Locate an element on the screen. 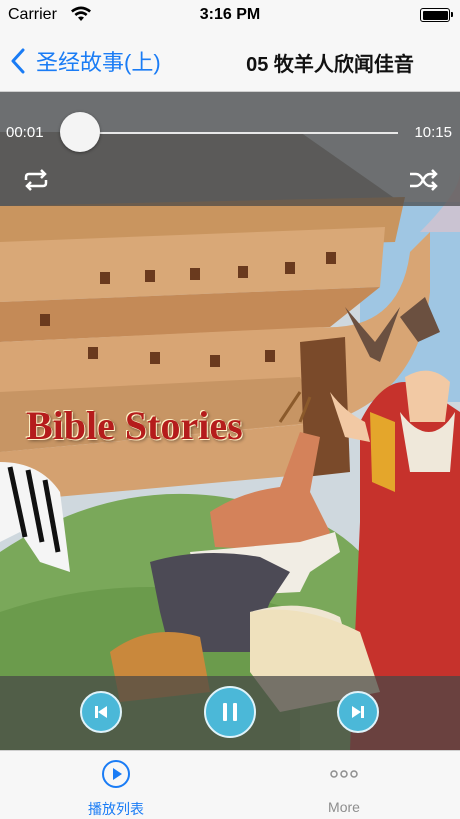 The width and height of the screenshot is (460, 819). chevron-left-icon is located at coordinates (18, 61).